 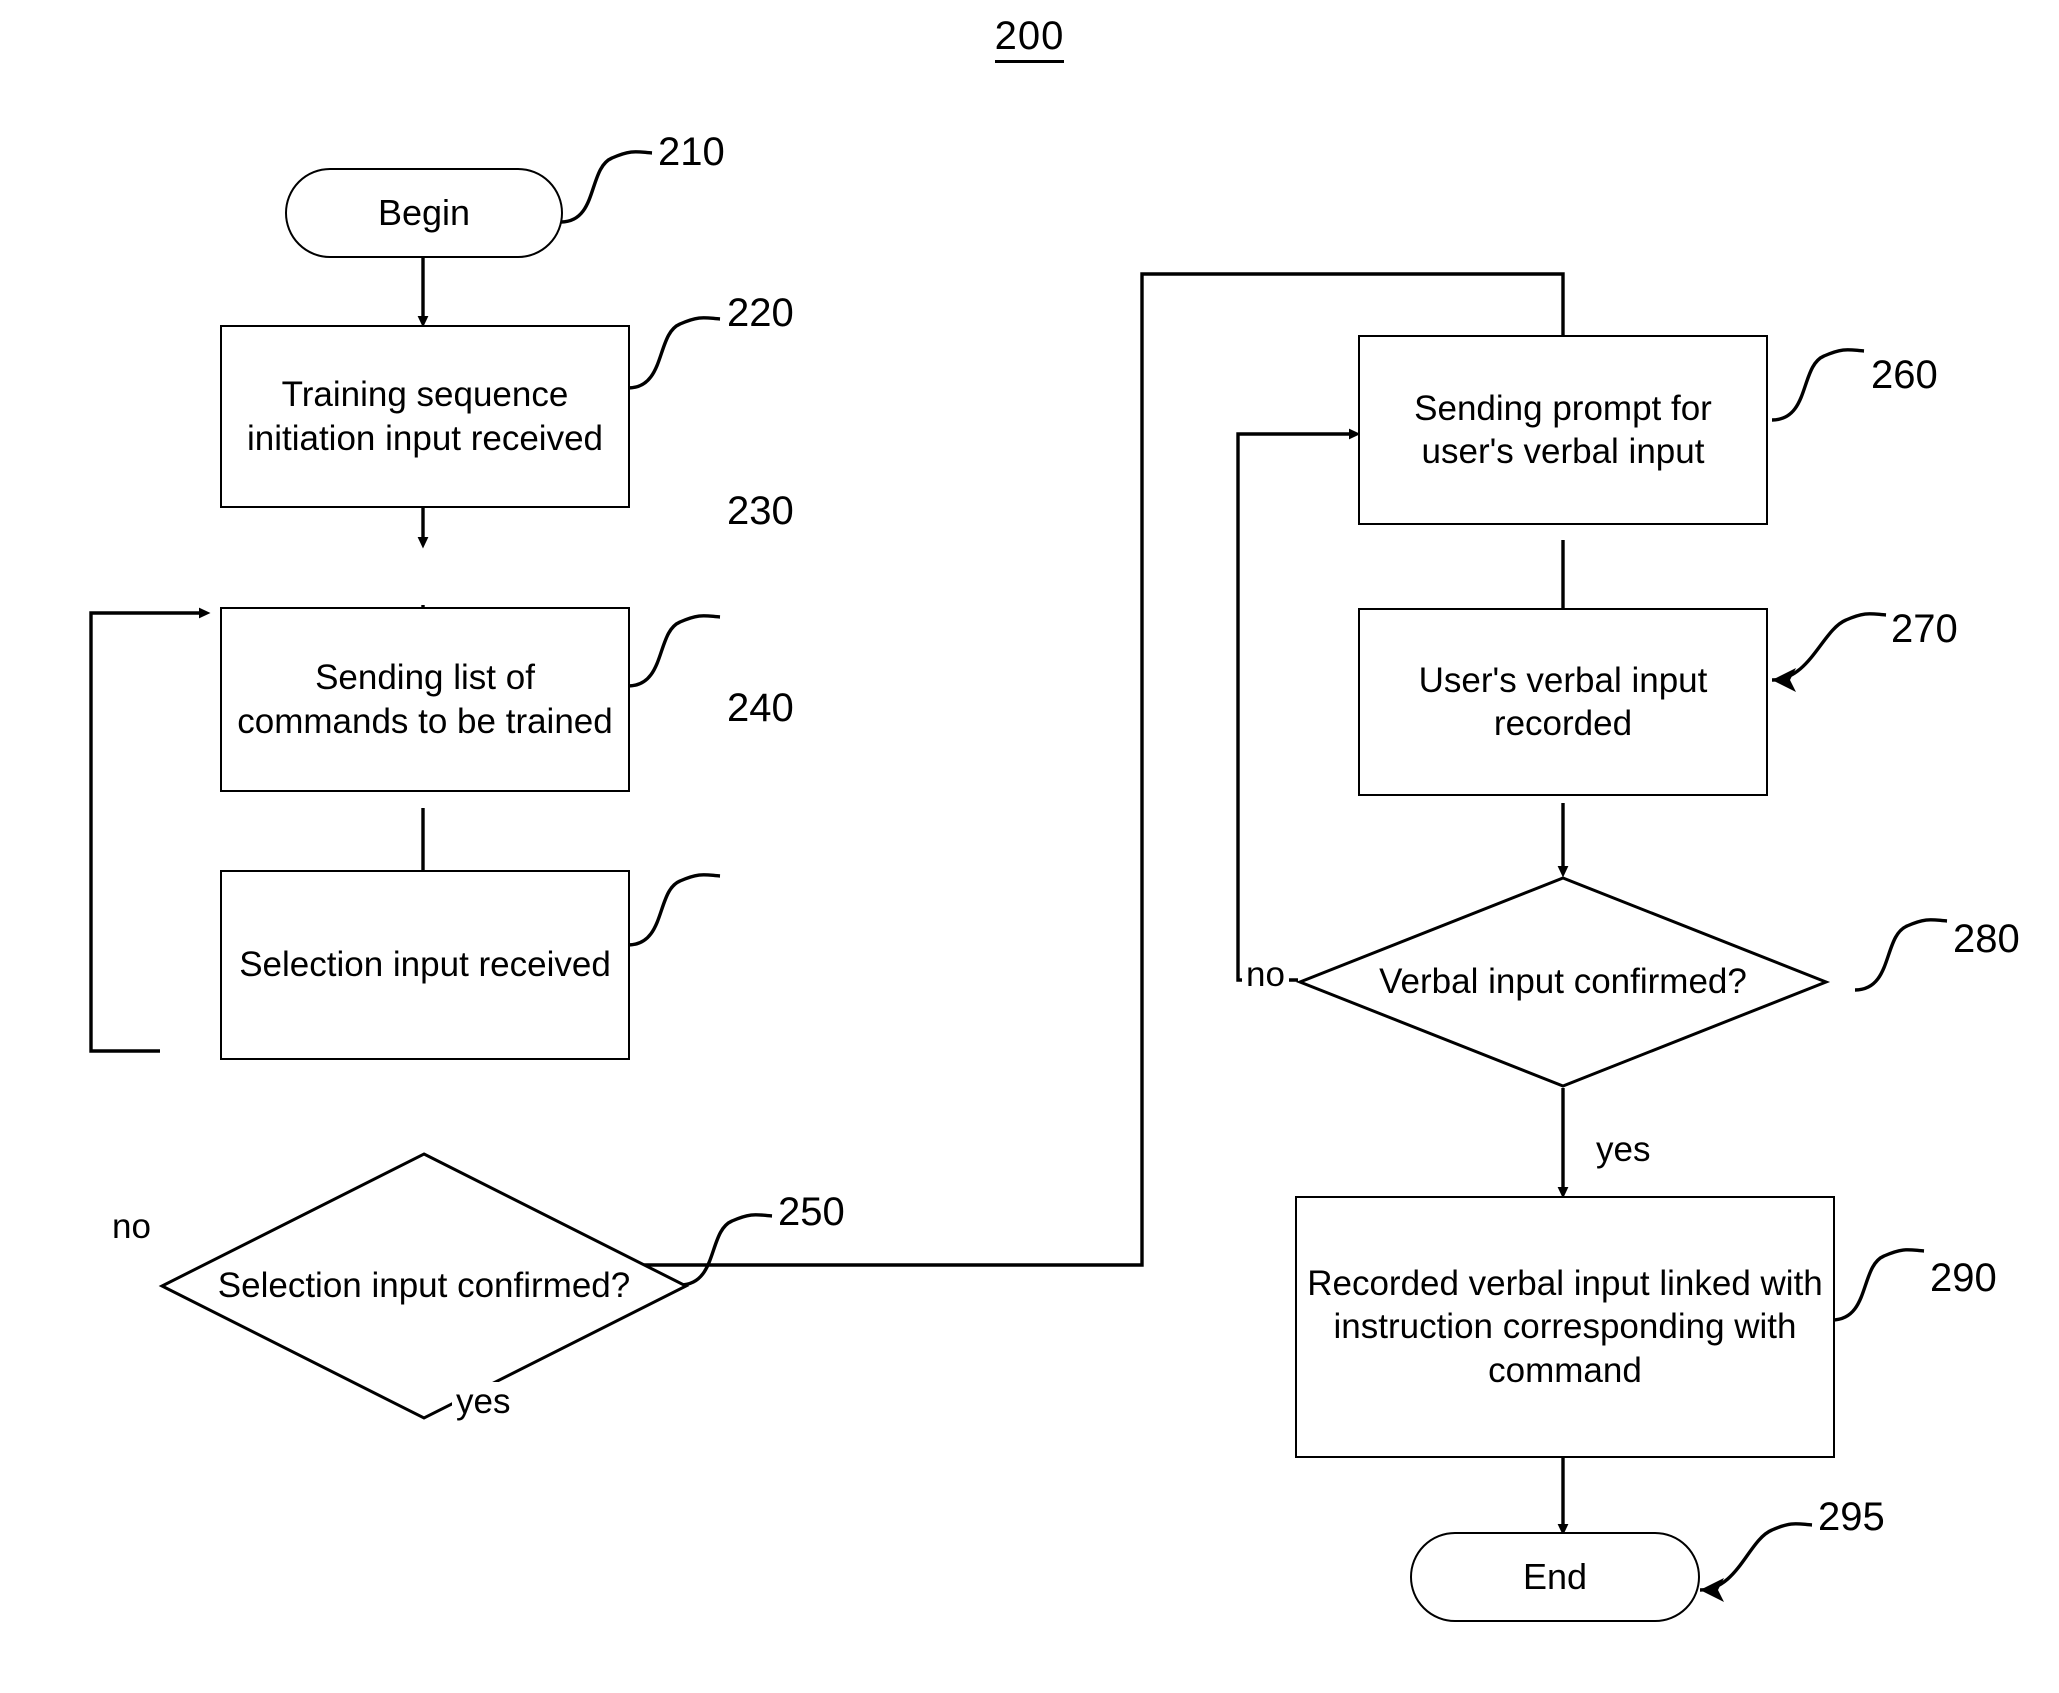 I want to click on node-270-label: User's verbal input recorded, so click(x=1563, y=701).